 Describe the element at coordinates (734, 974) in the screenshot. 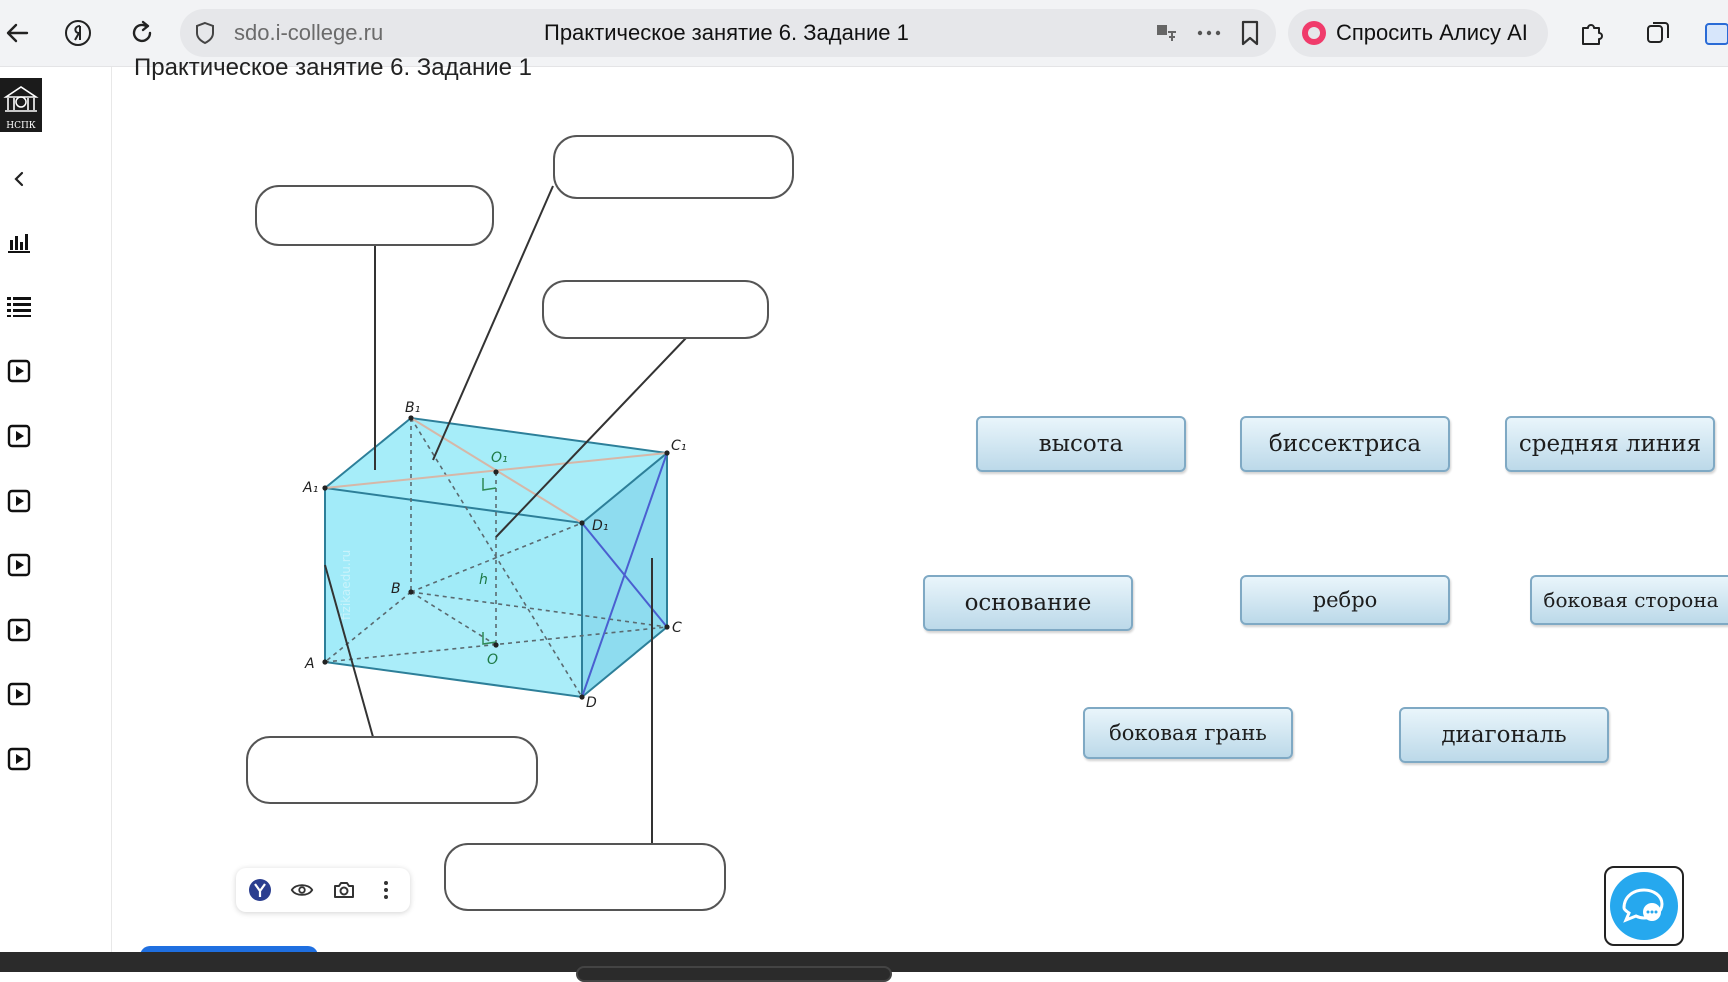

I see `taskbar-pill` at that location.